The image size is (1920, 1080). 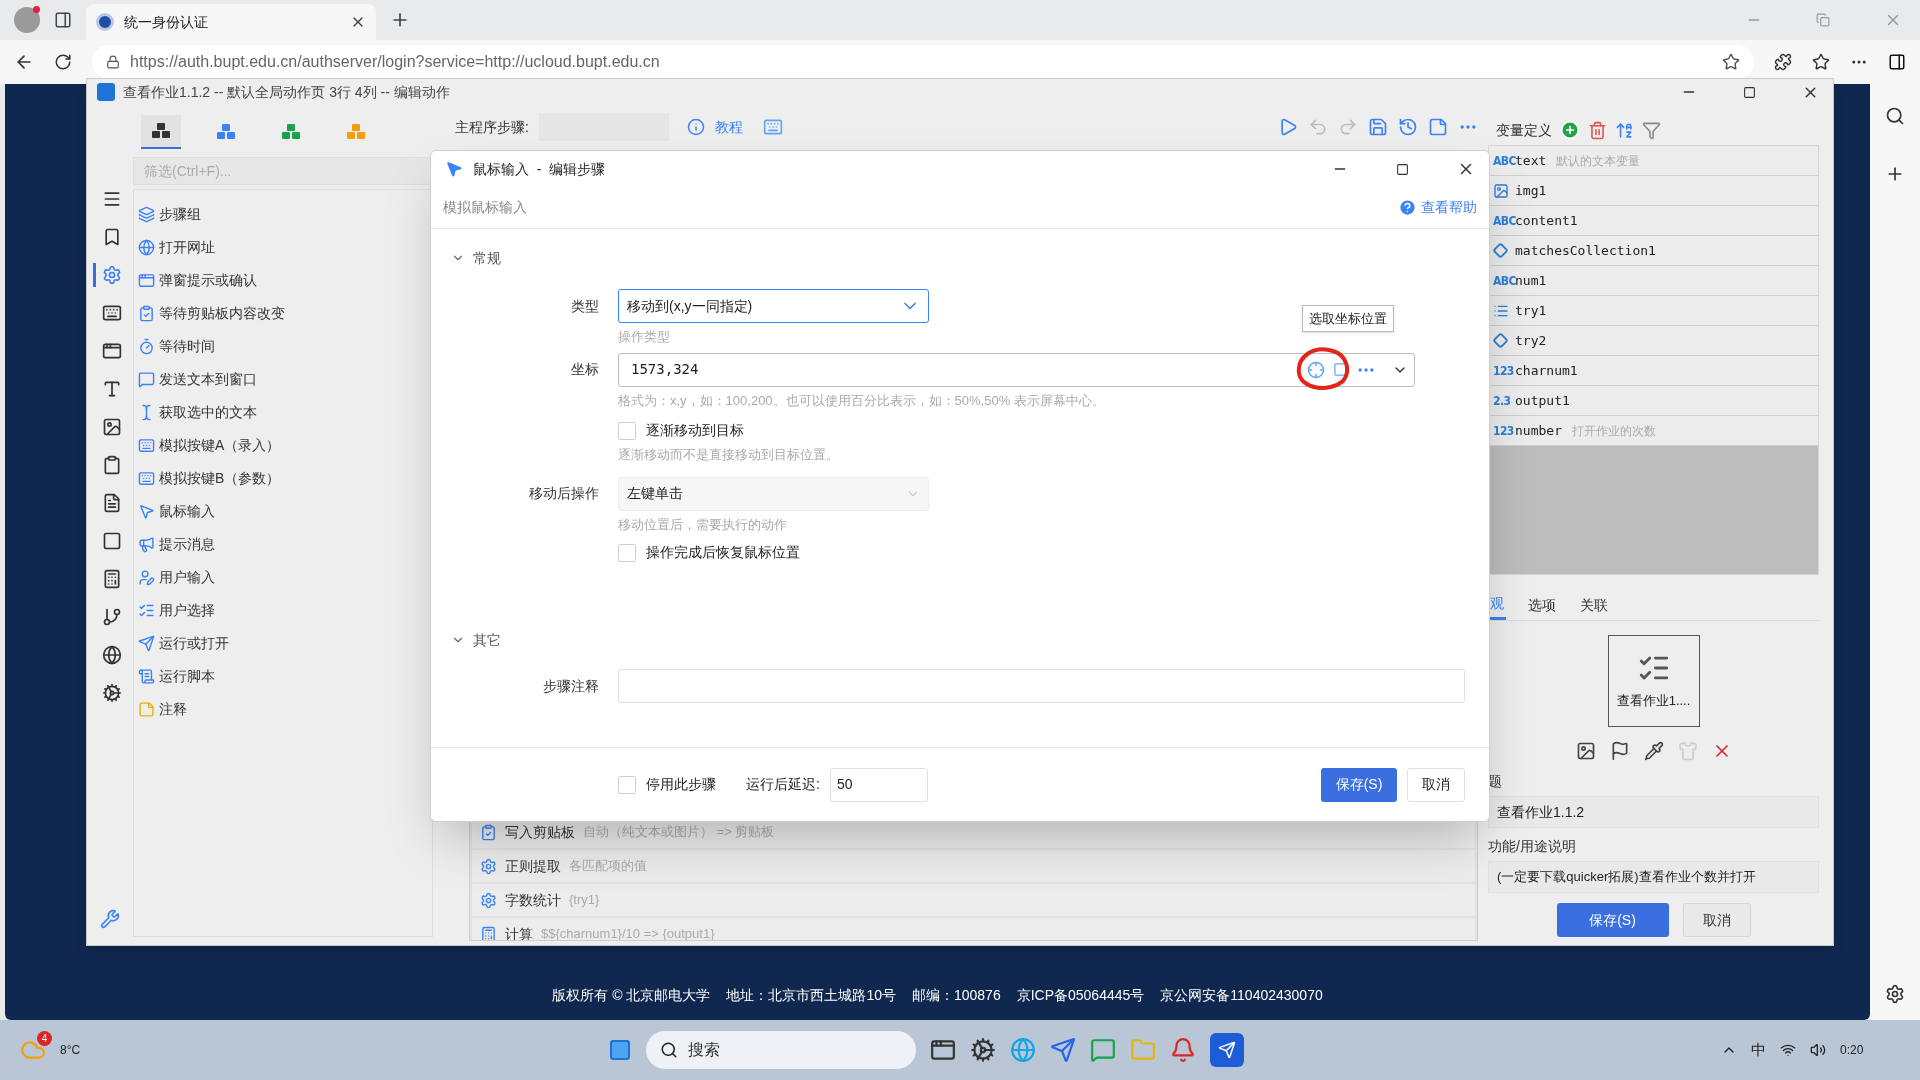 I want to click on variable-row: img1, so click(x=1653, y=191).